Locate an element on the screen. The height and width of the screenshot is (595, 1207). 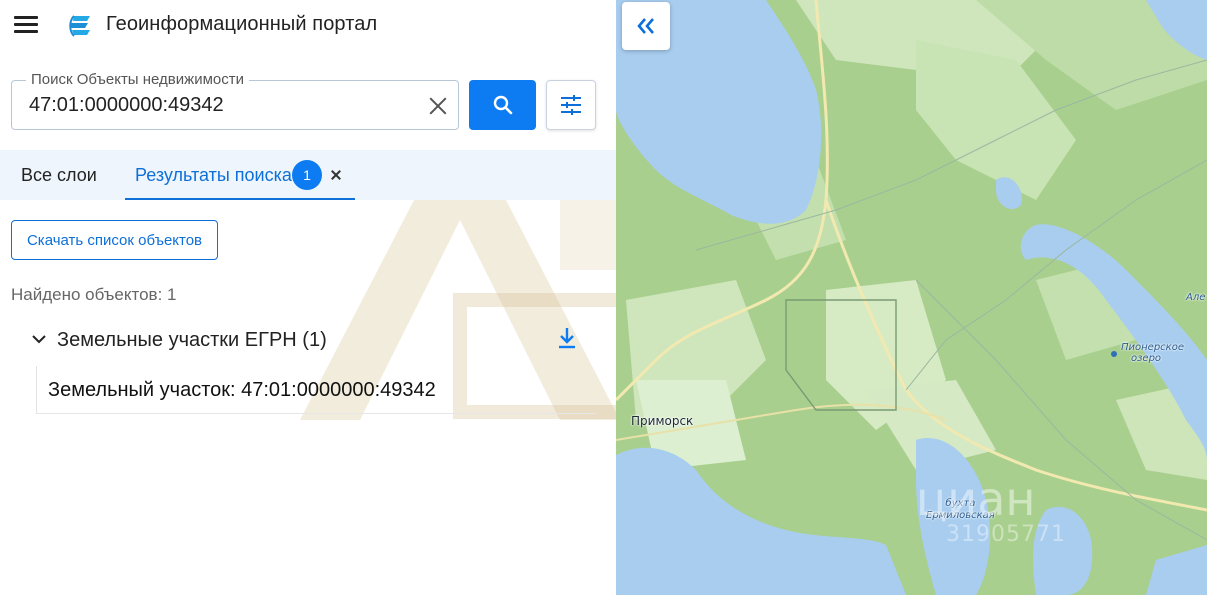
close-tab-icon is located at coordinates (336, 174).